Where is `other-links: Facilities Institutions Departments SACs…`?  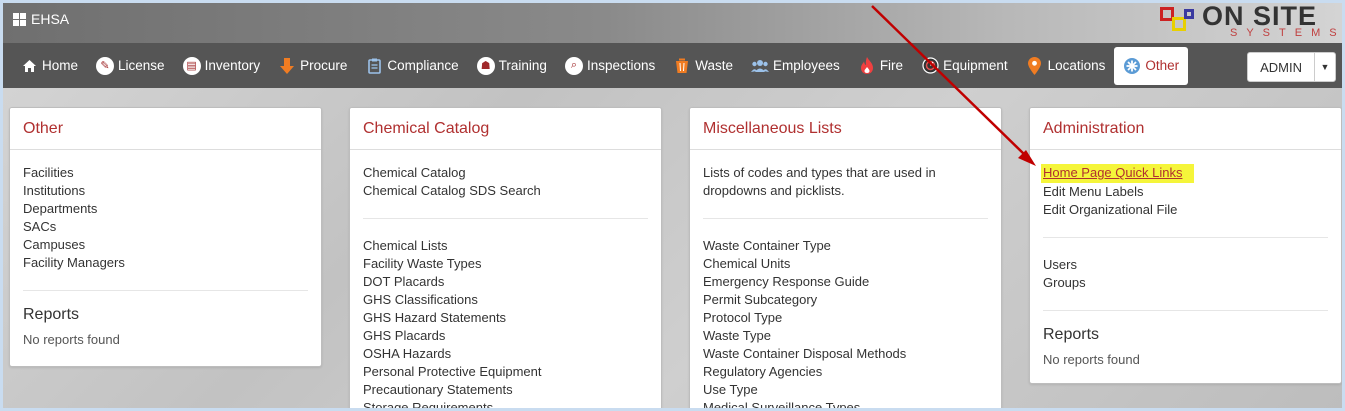
other-links: Facilities Institutions Departments SACs… is located at coordinates (165, 218).